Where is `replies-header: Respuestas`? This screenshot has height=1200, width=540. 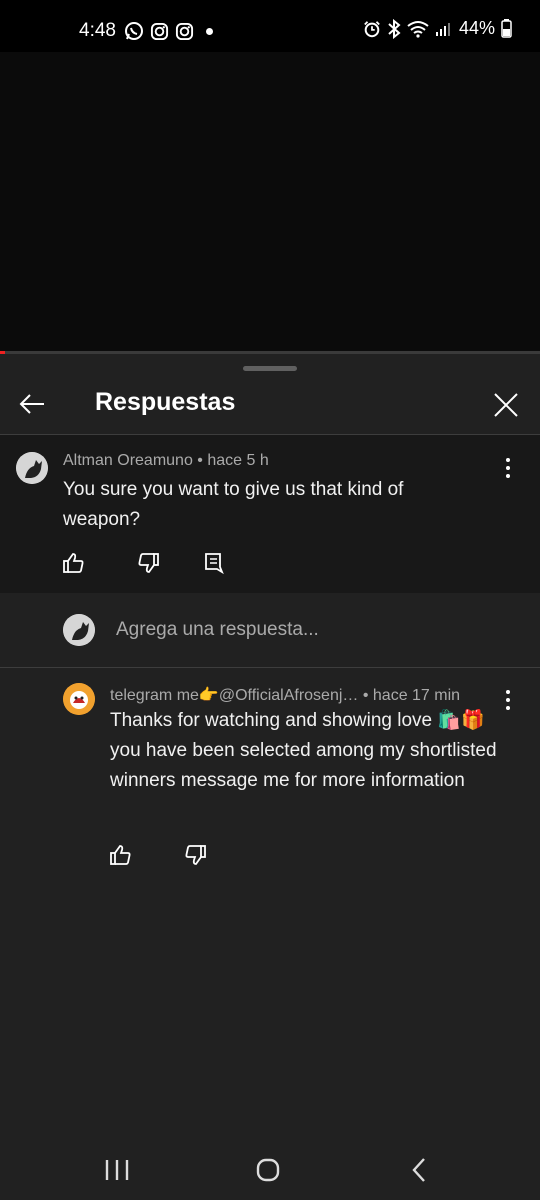
replies-header: Respuestas is located at coordinates (270, 405).